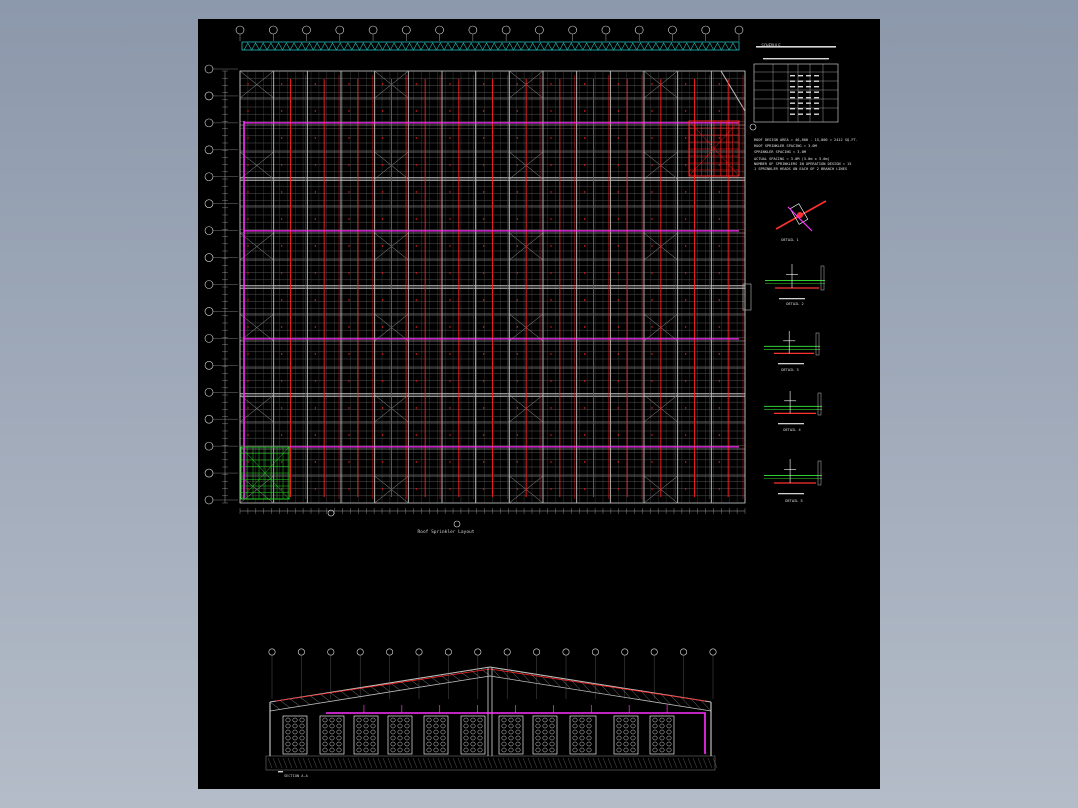 The height and width of the screenshot is (808, 1078). Describe the element at coordinates (817, 344) in the screenshot. I see `detail-column` at that location.